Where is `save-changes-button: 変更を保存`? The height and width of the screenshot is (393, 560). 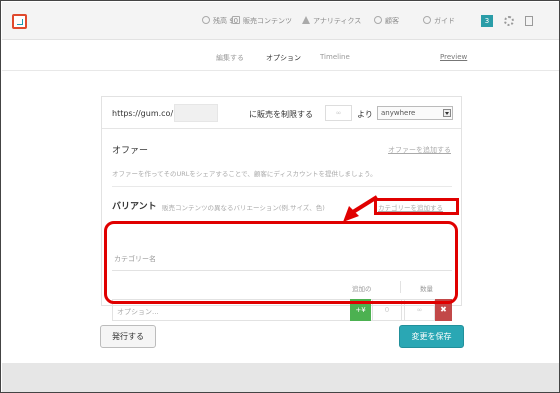 save-changes-button: 変更を保存 is located at coordinates (431, 336).